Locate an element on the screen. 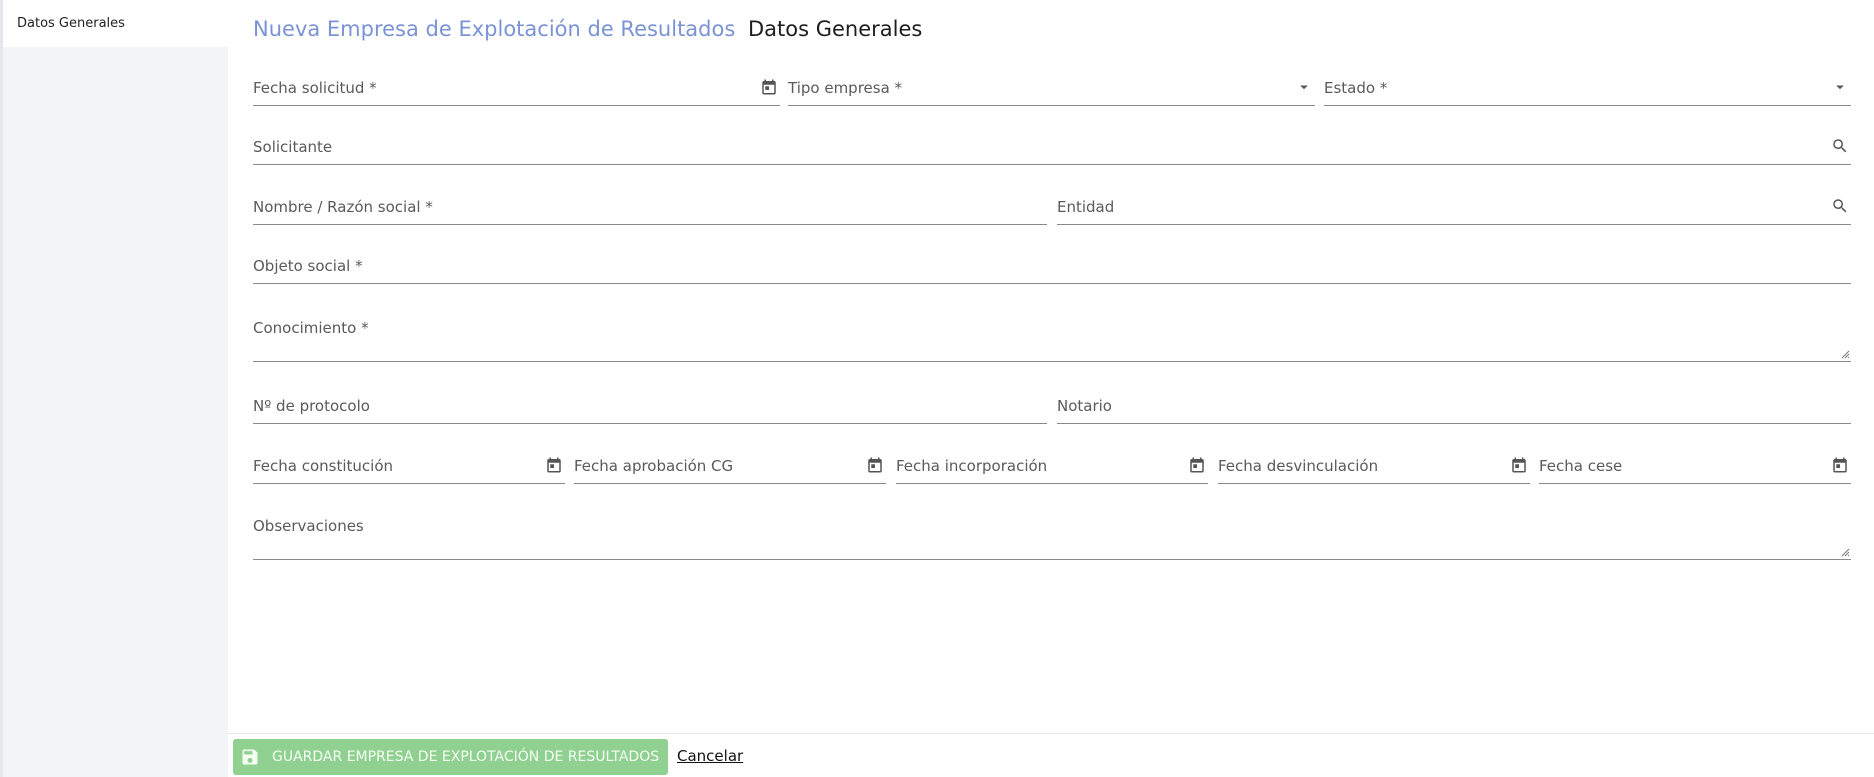 Image resolution: width=1874 pixels, height=777 pixels. page-title: Datos Generales is located at coordinates (835, 29).